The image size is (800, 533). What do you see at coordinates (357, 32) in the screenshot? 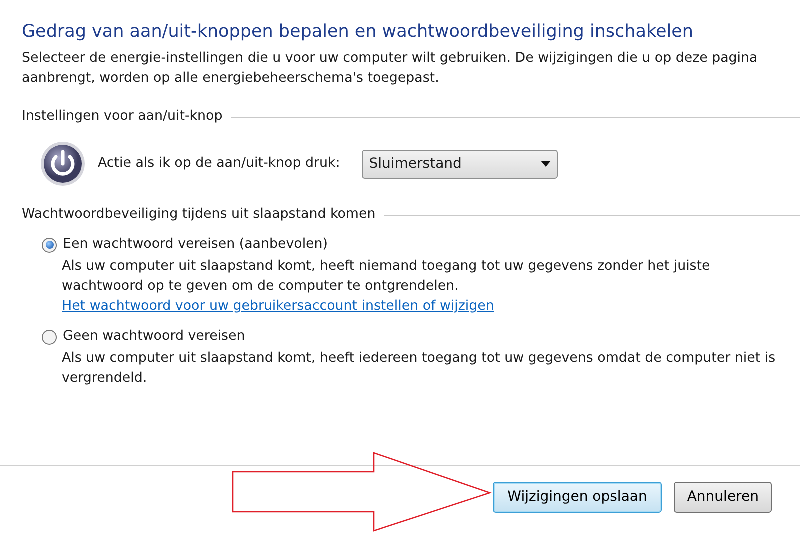
I see `page-title: Gedrag van aan/uit-knoppen bepalen en wachtwoordbeveiliging inschakelen` at bounding box center [357, 32].